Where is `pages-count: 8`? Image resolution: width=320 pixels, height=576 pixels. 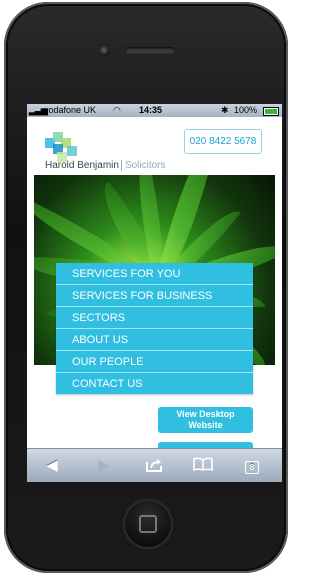
pages-count: 8 is located at coordinates (252, 467).